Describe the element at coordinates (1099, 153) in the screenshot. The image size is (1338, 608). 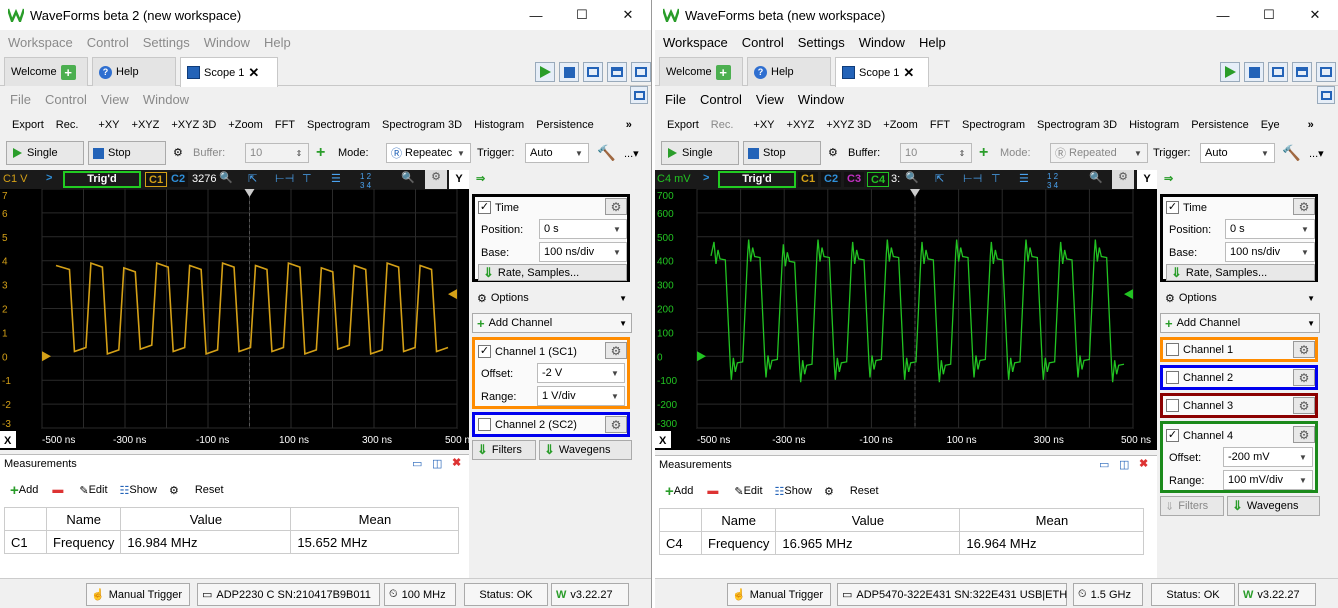
I see `mode-select: Ⓡ Repeated ▼` at that location.